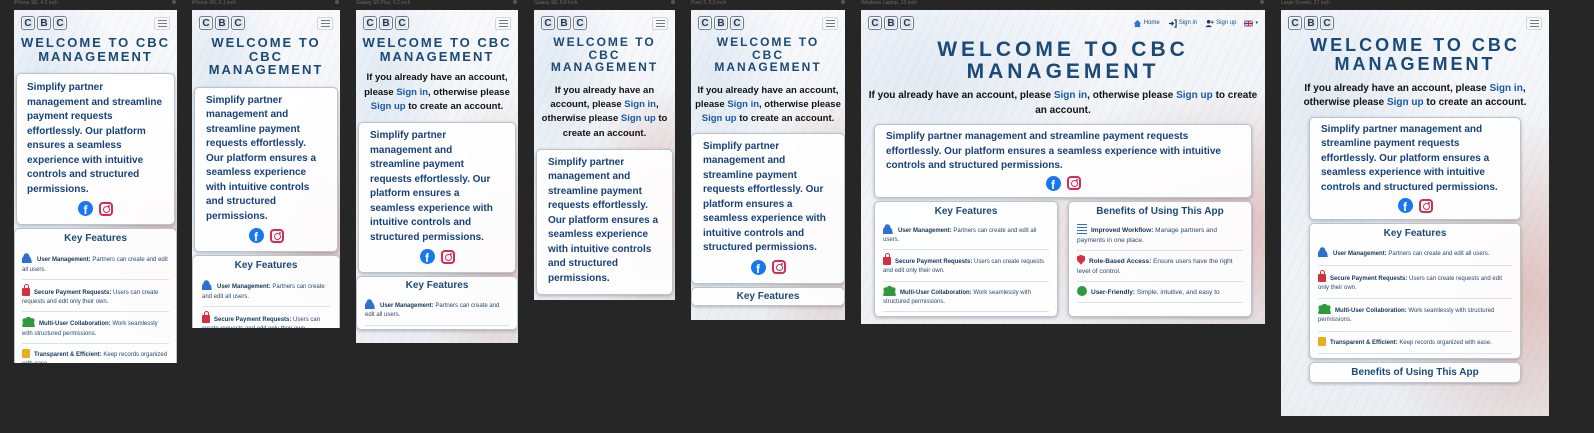 The height and width of the screenshot is (433, 1594). Describe the element at coordinates (1082, 228) in the screenshot. I see `list-icon` at that location.